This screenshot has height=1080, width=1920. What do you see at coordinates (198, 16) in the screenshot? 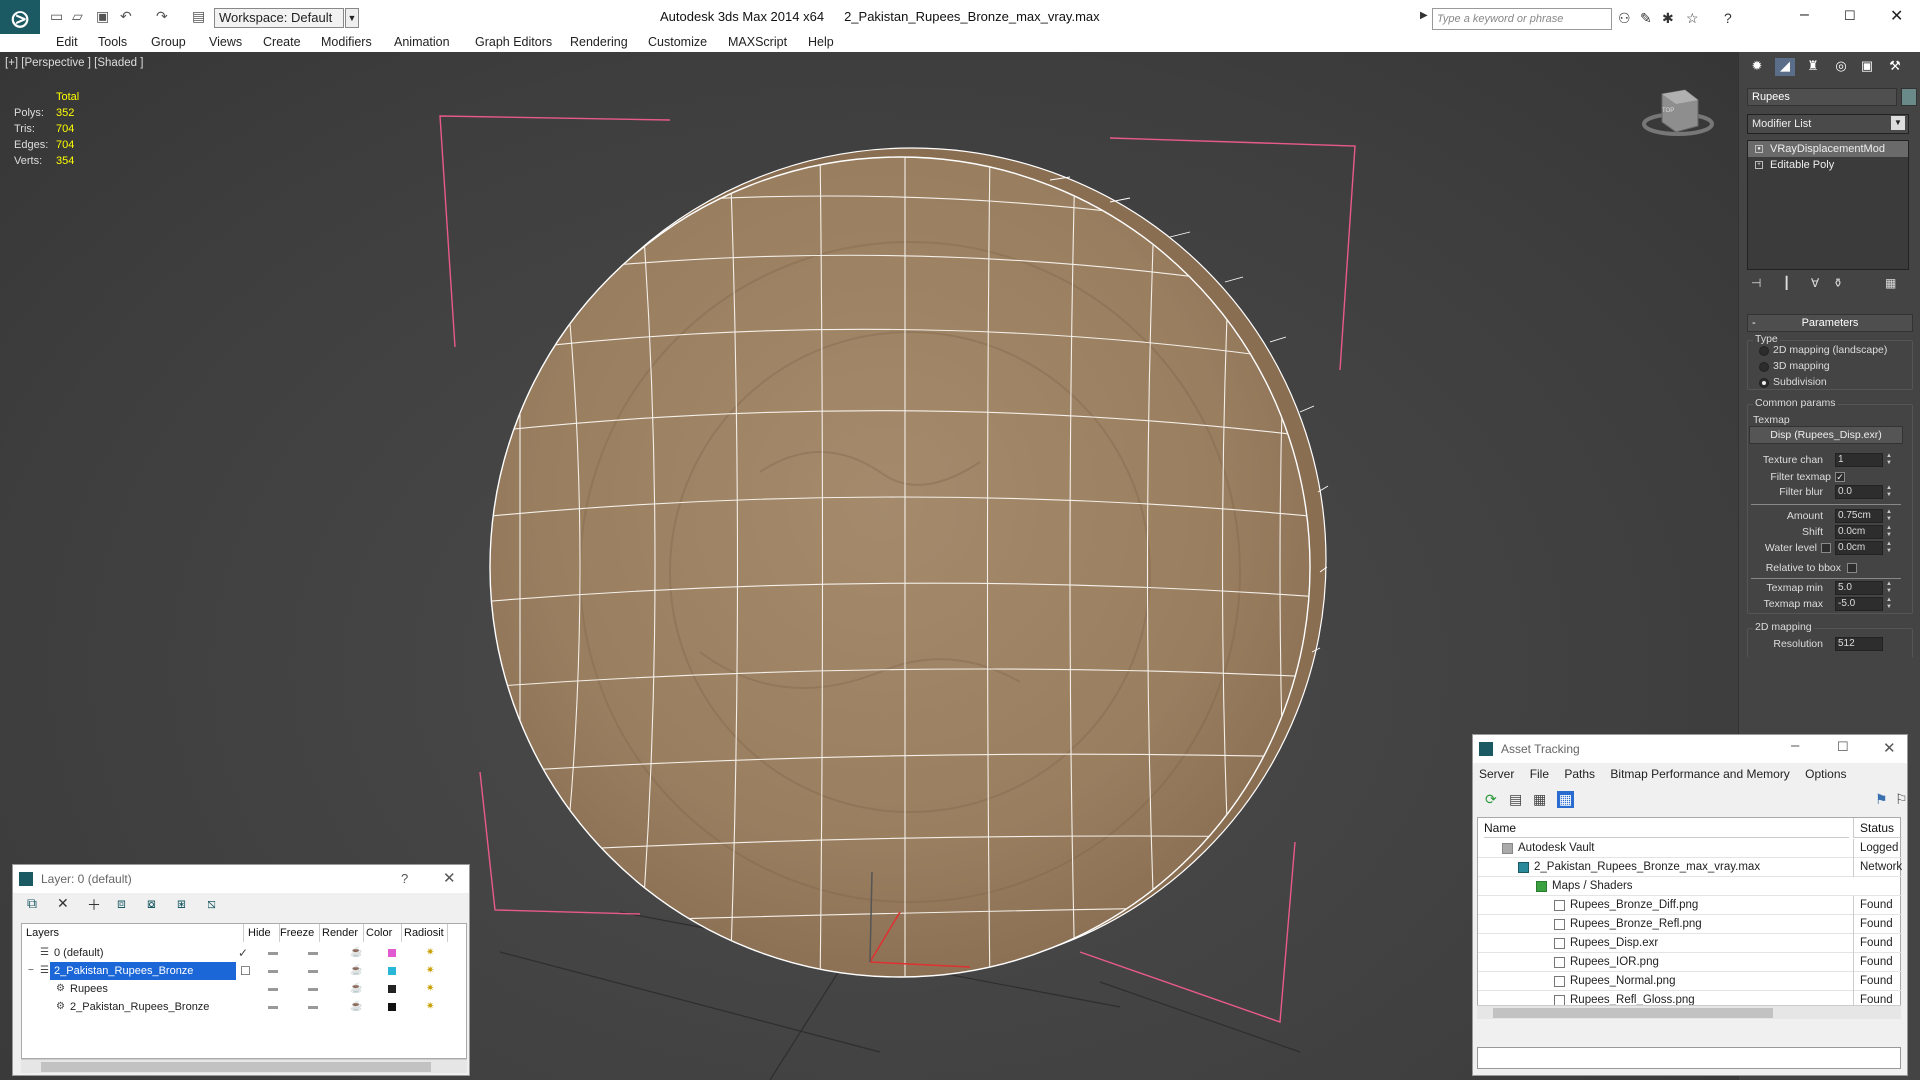
I see `project-folder-icon: ▤` at bounding box center [198, 16].